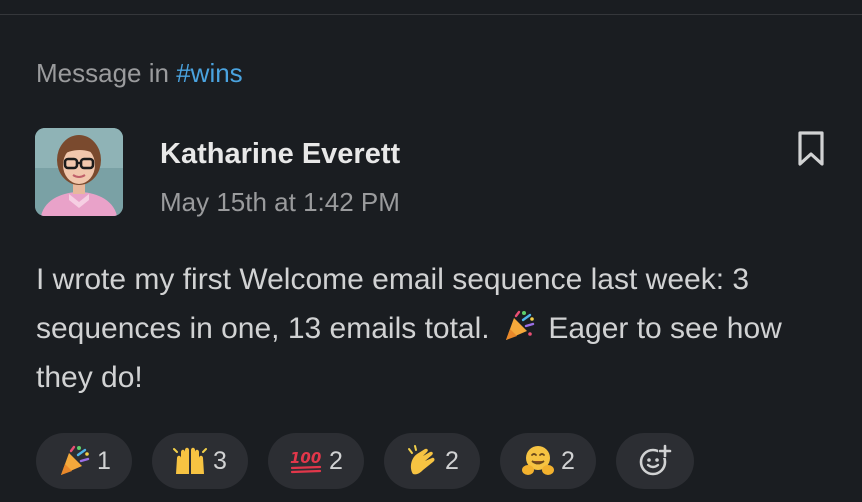  What do you see at coordinates (280, 202) in the screenshot?
I see `message-timestamp: May 15th at 1:42 PM` at bounding box center [280, 202].